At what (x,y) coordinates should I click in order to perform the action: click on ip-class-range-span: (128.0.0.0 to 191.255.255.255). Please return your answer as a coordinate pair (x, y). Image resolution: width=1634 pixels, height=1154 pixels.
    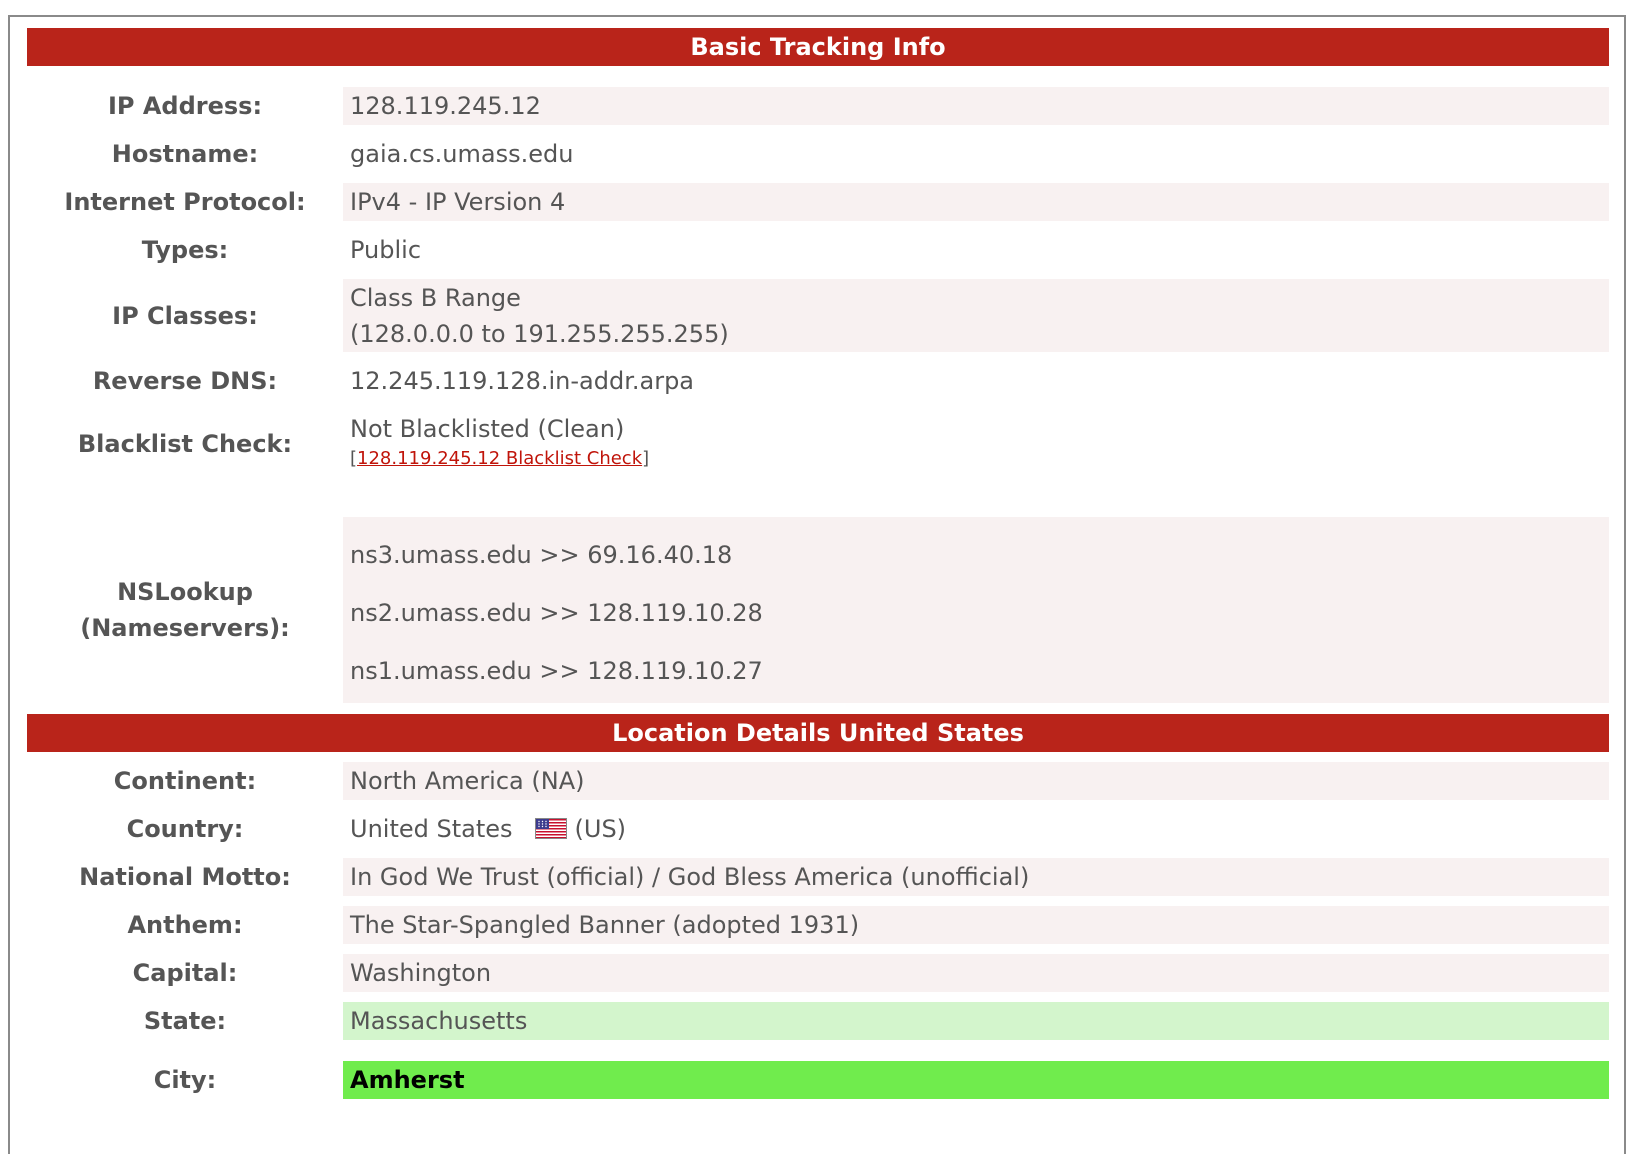
    Looking at the image, I should click on (539, 334).